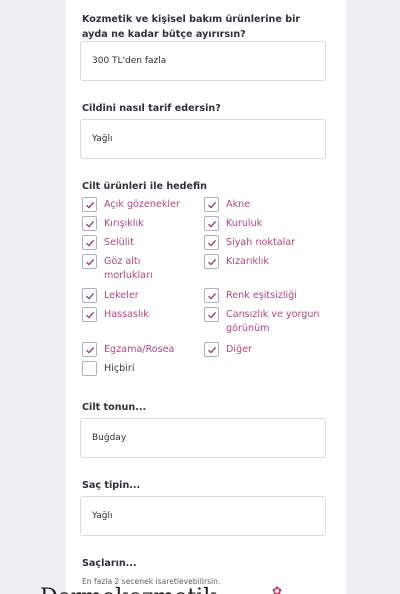  I want to click on option-acik-gozenekler: Açık gözenekler, so click(141, 204).